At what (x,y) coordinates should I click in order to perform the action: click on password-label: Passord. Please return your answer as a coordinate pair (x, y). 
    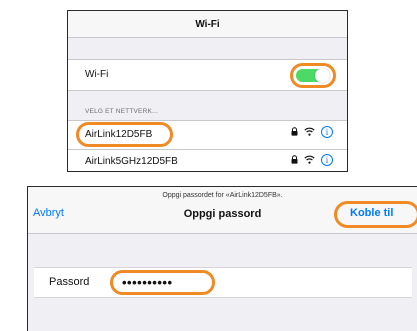
    Looking at the image, I should click on (69, 282).